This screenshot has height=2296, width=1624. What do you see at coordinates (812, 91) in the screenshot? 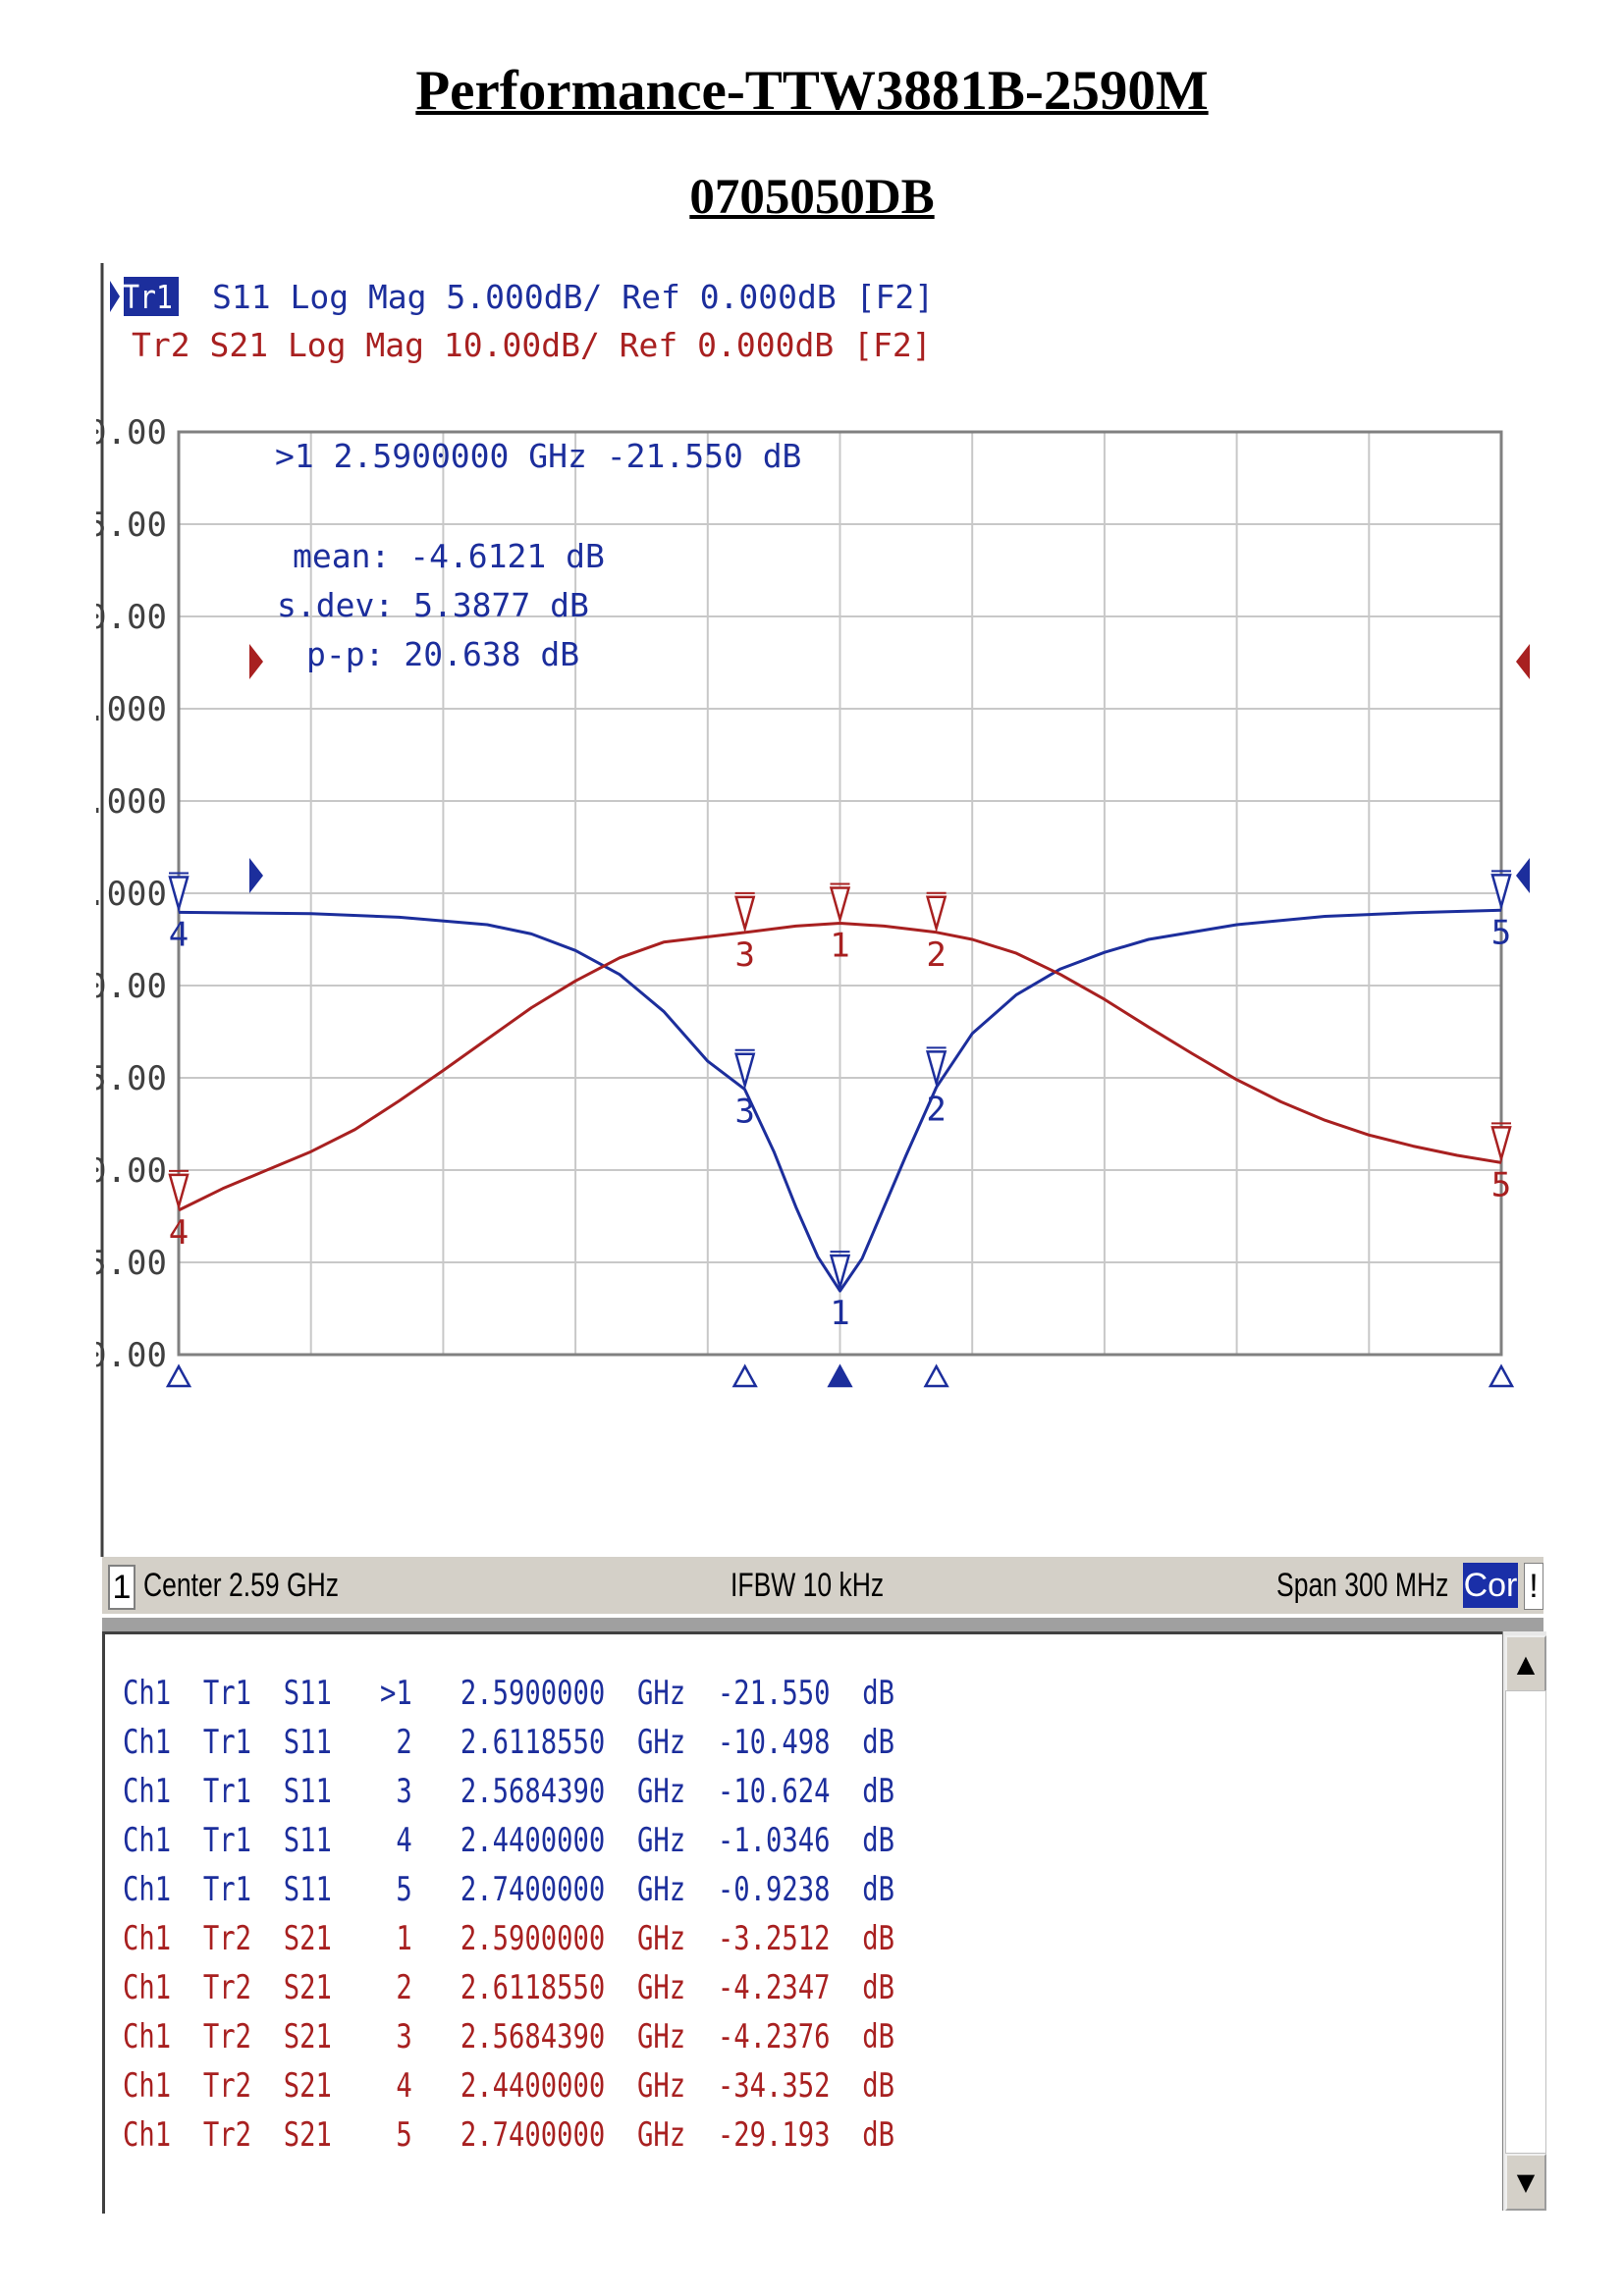
I see `document-title: Performance-TTW3881B-2590M` at bounding box center [812, 91].